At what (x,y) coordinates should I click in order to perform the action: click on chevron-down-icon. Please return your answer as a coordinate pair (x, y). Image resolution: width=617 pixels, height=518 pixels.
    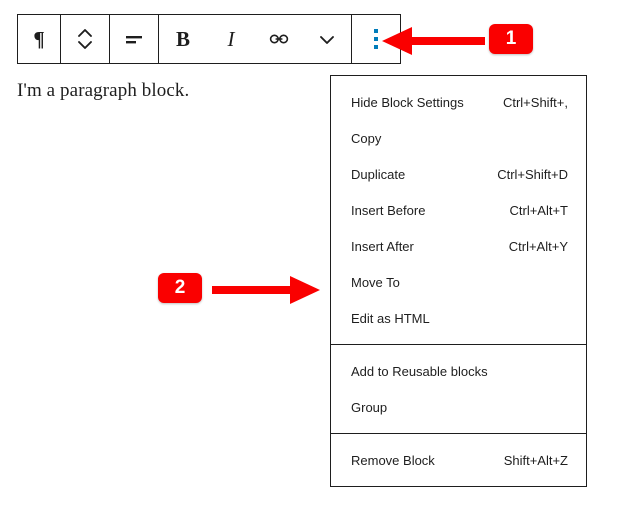
    Looking at the image, I should click on (327, 39).